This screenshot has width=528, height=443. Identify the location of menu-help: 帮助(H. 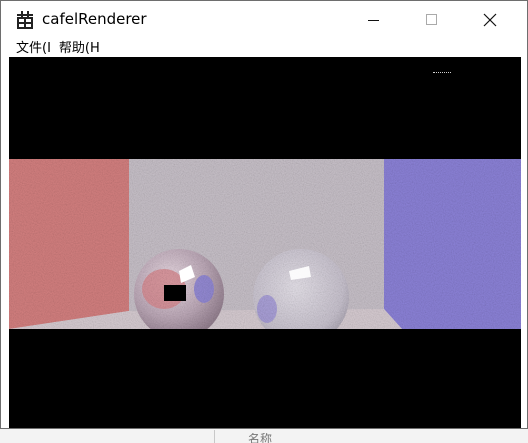
(79, 49).